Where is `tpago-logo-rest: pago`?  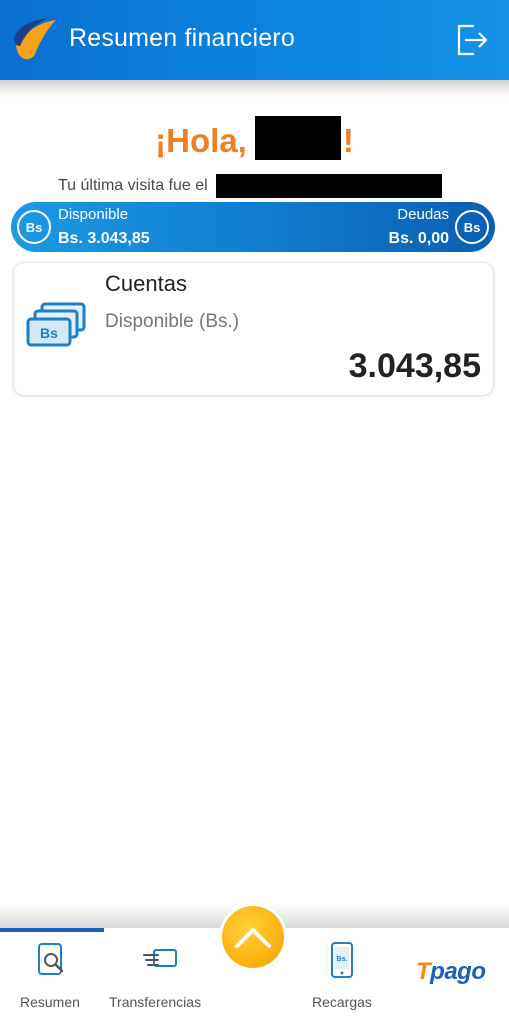
tpago-logo-rest: pago is located at coordinates (458, 971).